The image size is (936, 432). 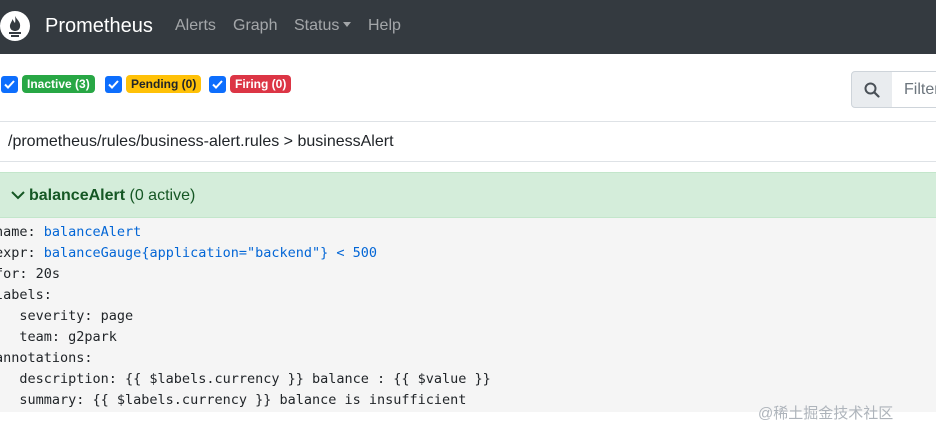 What do you see at coordinates (58, 337) in the screenshot?
I see `rule-team-line: team: g2park` at bounding box center [58, 337].